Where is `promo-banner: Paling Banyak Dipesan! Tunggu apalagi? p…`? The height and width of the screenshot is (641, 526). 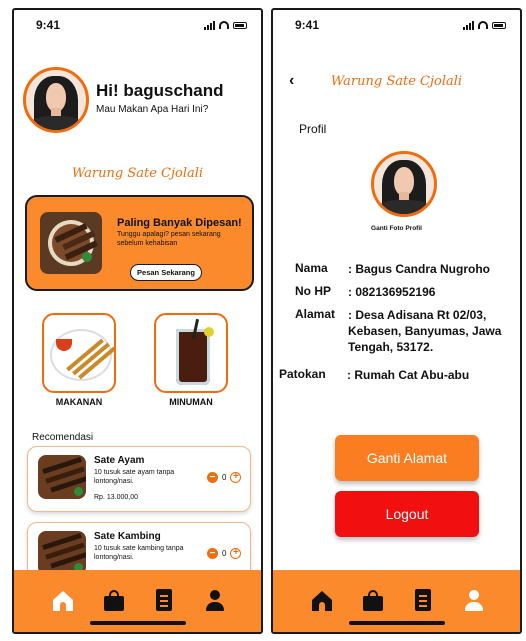
promo-banner: Paling Banyak Dipesan! Tunggu apalagi? p… is located at coordinates (139, 243).